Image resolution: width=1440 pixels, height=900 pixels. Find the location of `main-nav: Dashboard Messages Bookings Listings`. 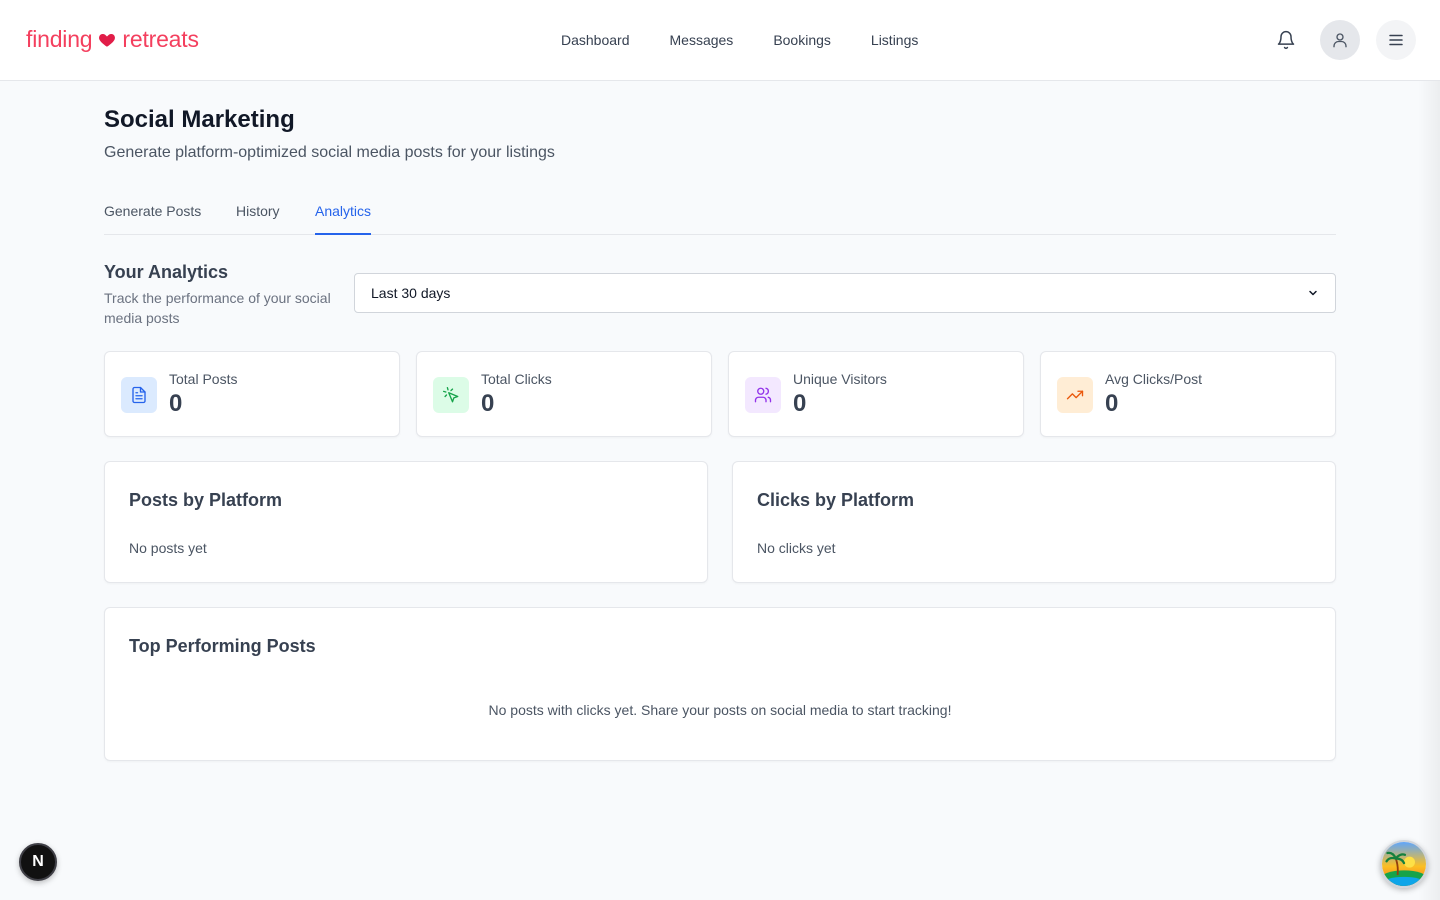

main-nav: Dashboard Messages Bookings Listings is located at coordinates (739, 40).